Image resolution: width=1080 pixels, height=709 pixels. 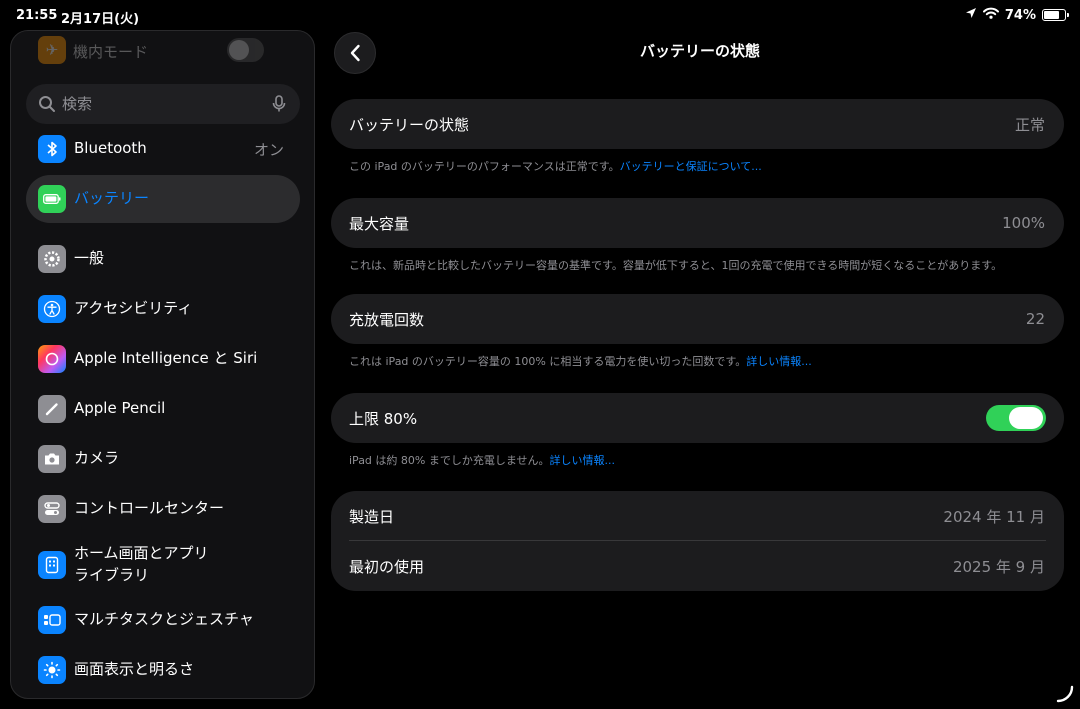 What do you see at coordinates (52, 149) in the screenshot?
I see `bluetooth-icon` at bounding box center [52, 149].